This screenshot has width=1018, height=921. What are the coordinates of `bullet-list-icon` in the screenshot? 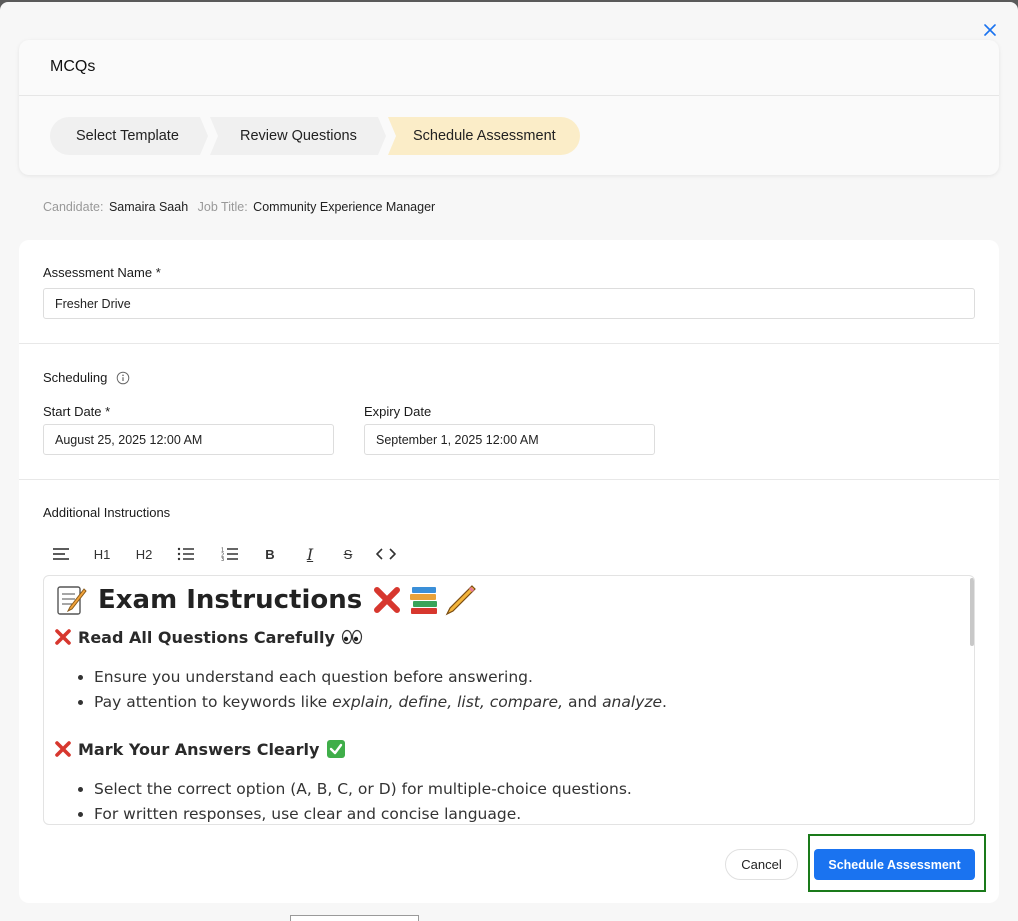 It's located at (185, 554).